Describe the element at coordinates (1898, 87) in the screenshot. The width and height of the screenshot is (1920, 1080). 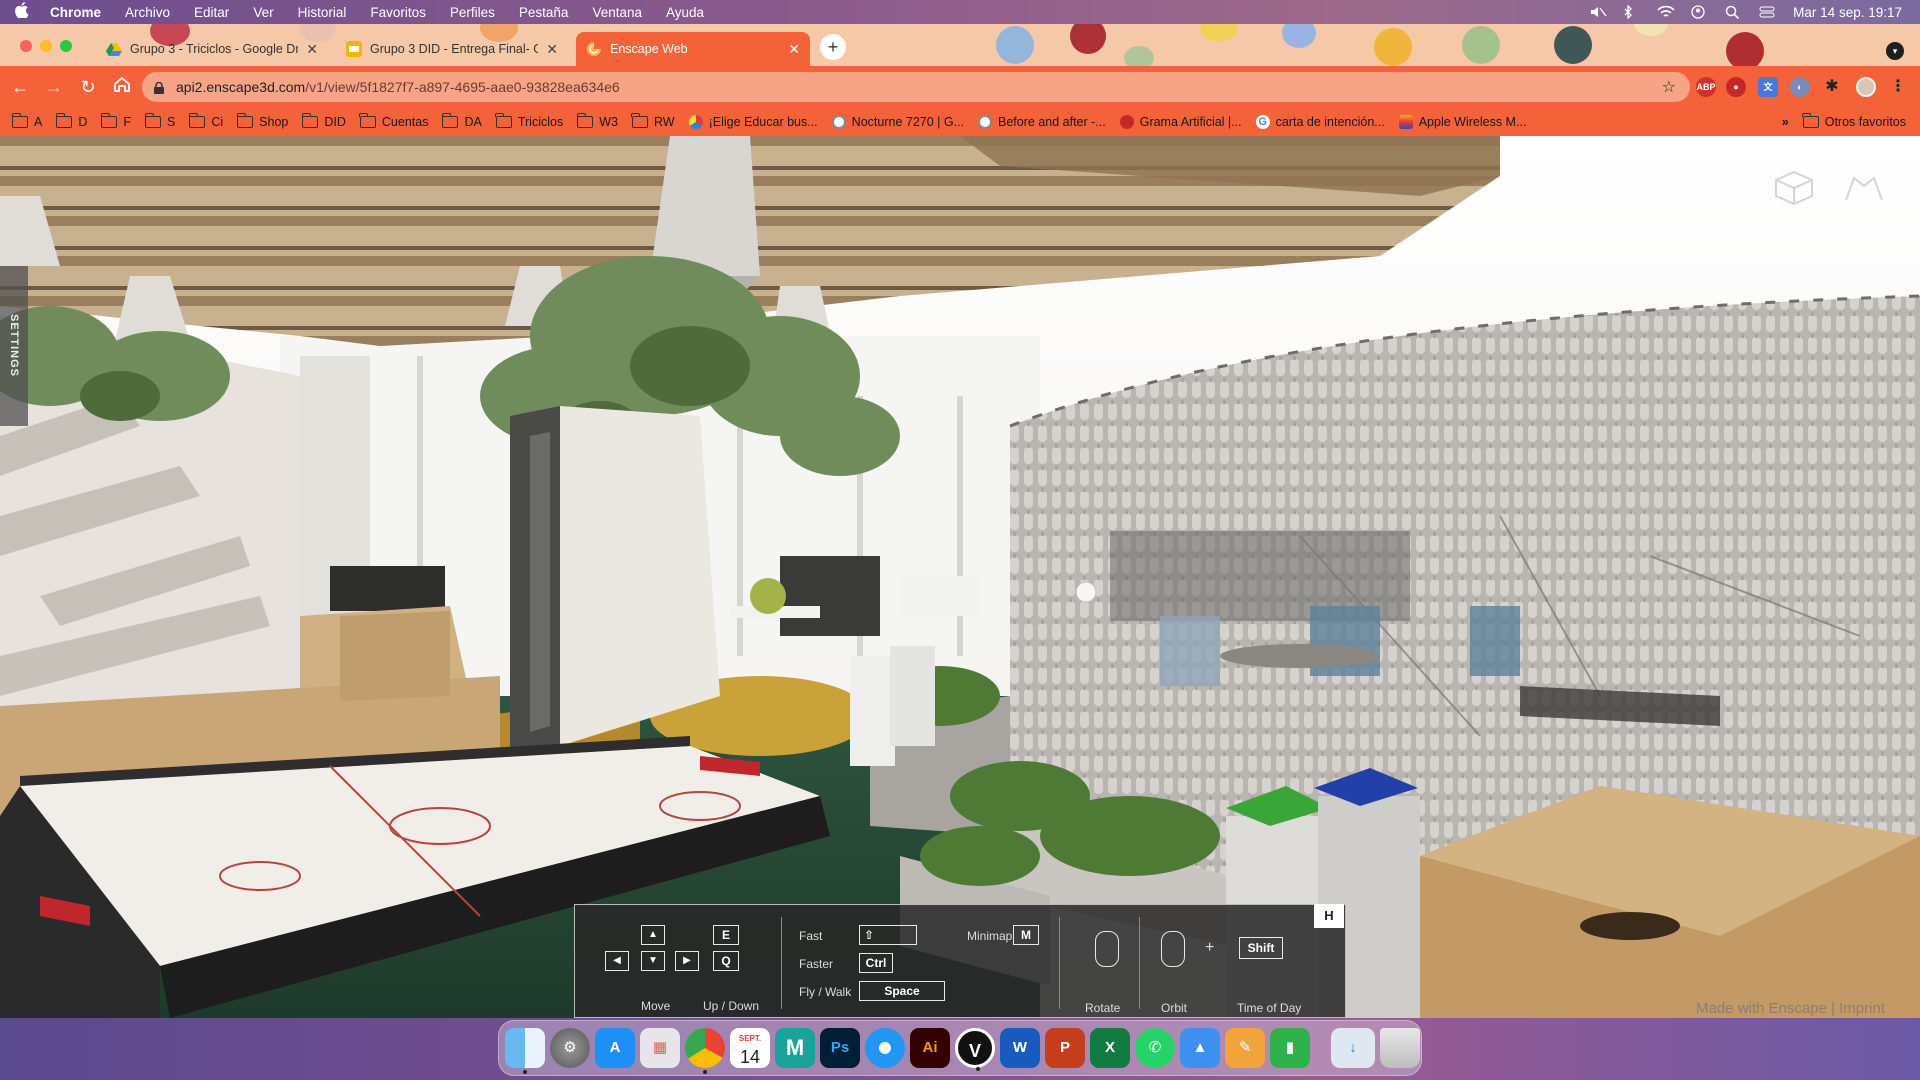
I see `more-icon: ⋮` at that location.